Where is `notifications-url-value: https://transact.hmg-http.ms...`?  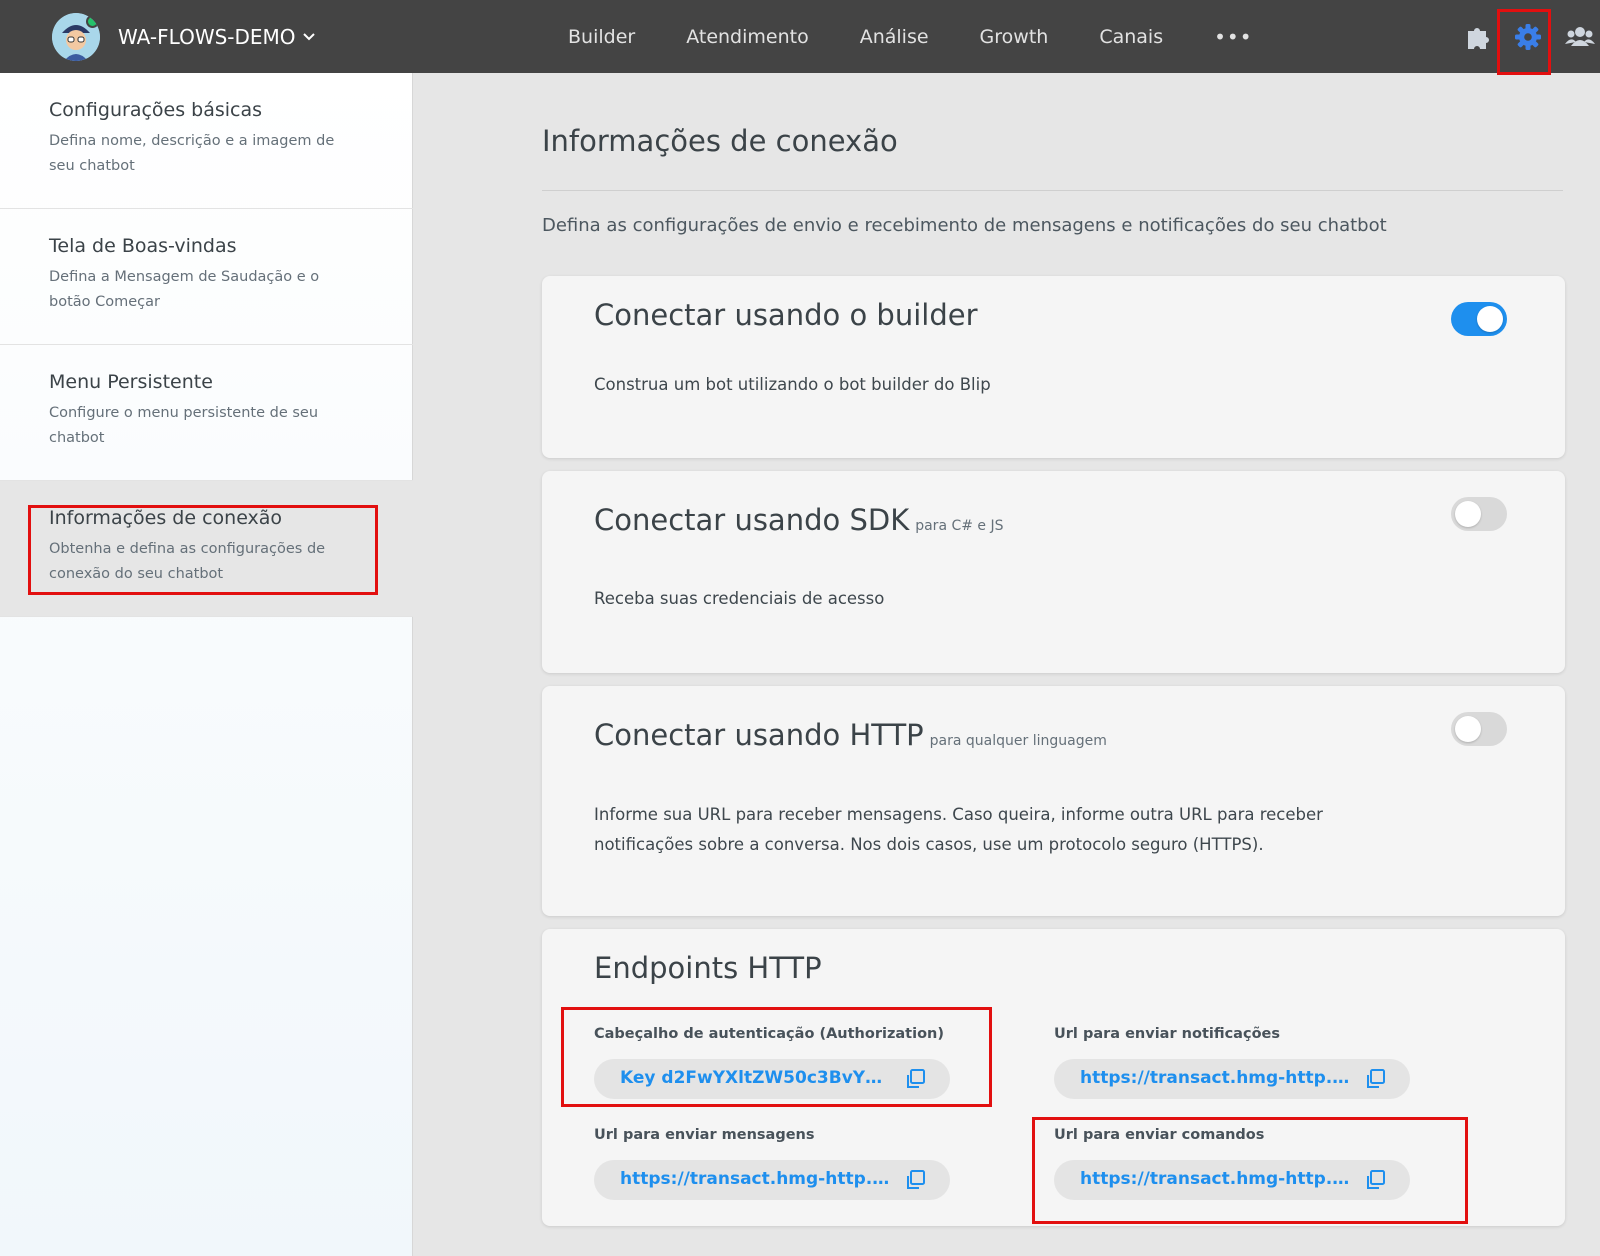
notifications-url-value: https://transact.hmg-http.ms... is located at coordinates (1215, 1078).